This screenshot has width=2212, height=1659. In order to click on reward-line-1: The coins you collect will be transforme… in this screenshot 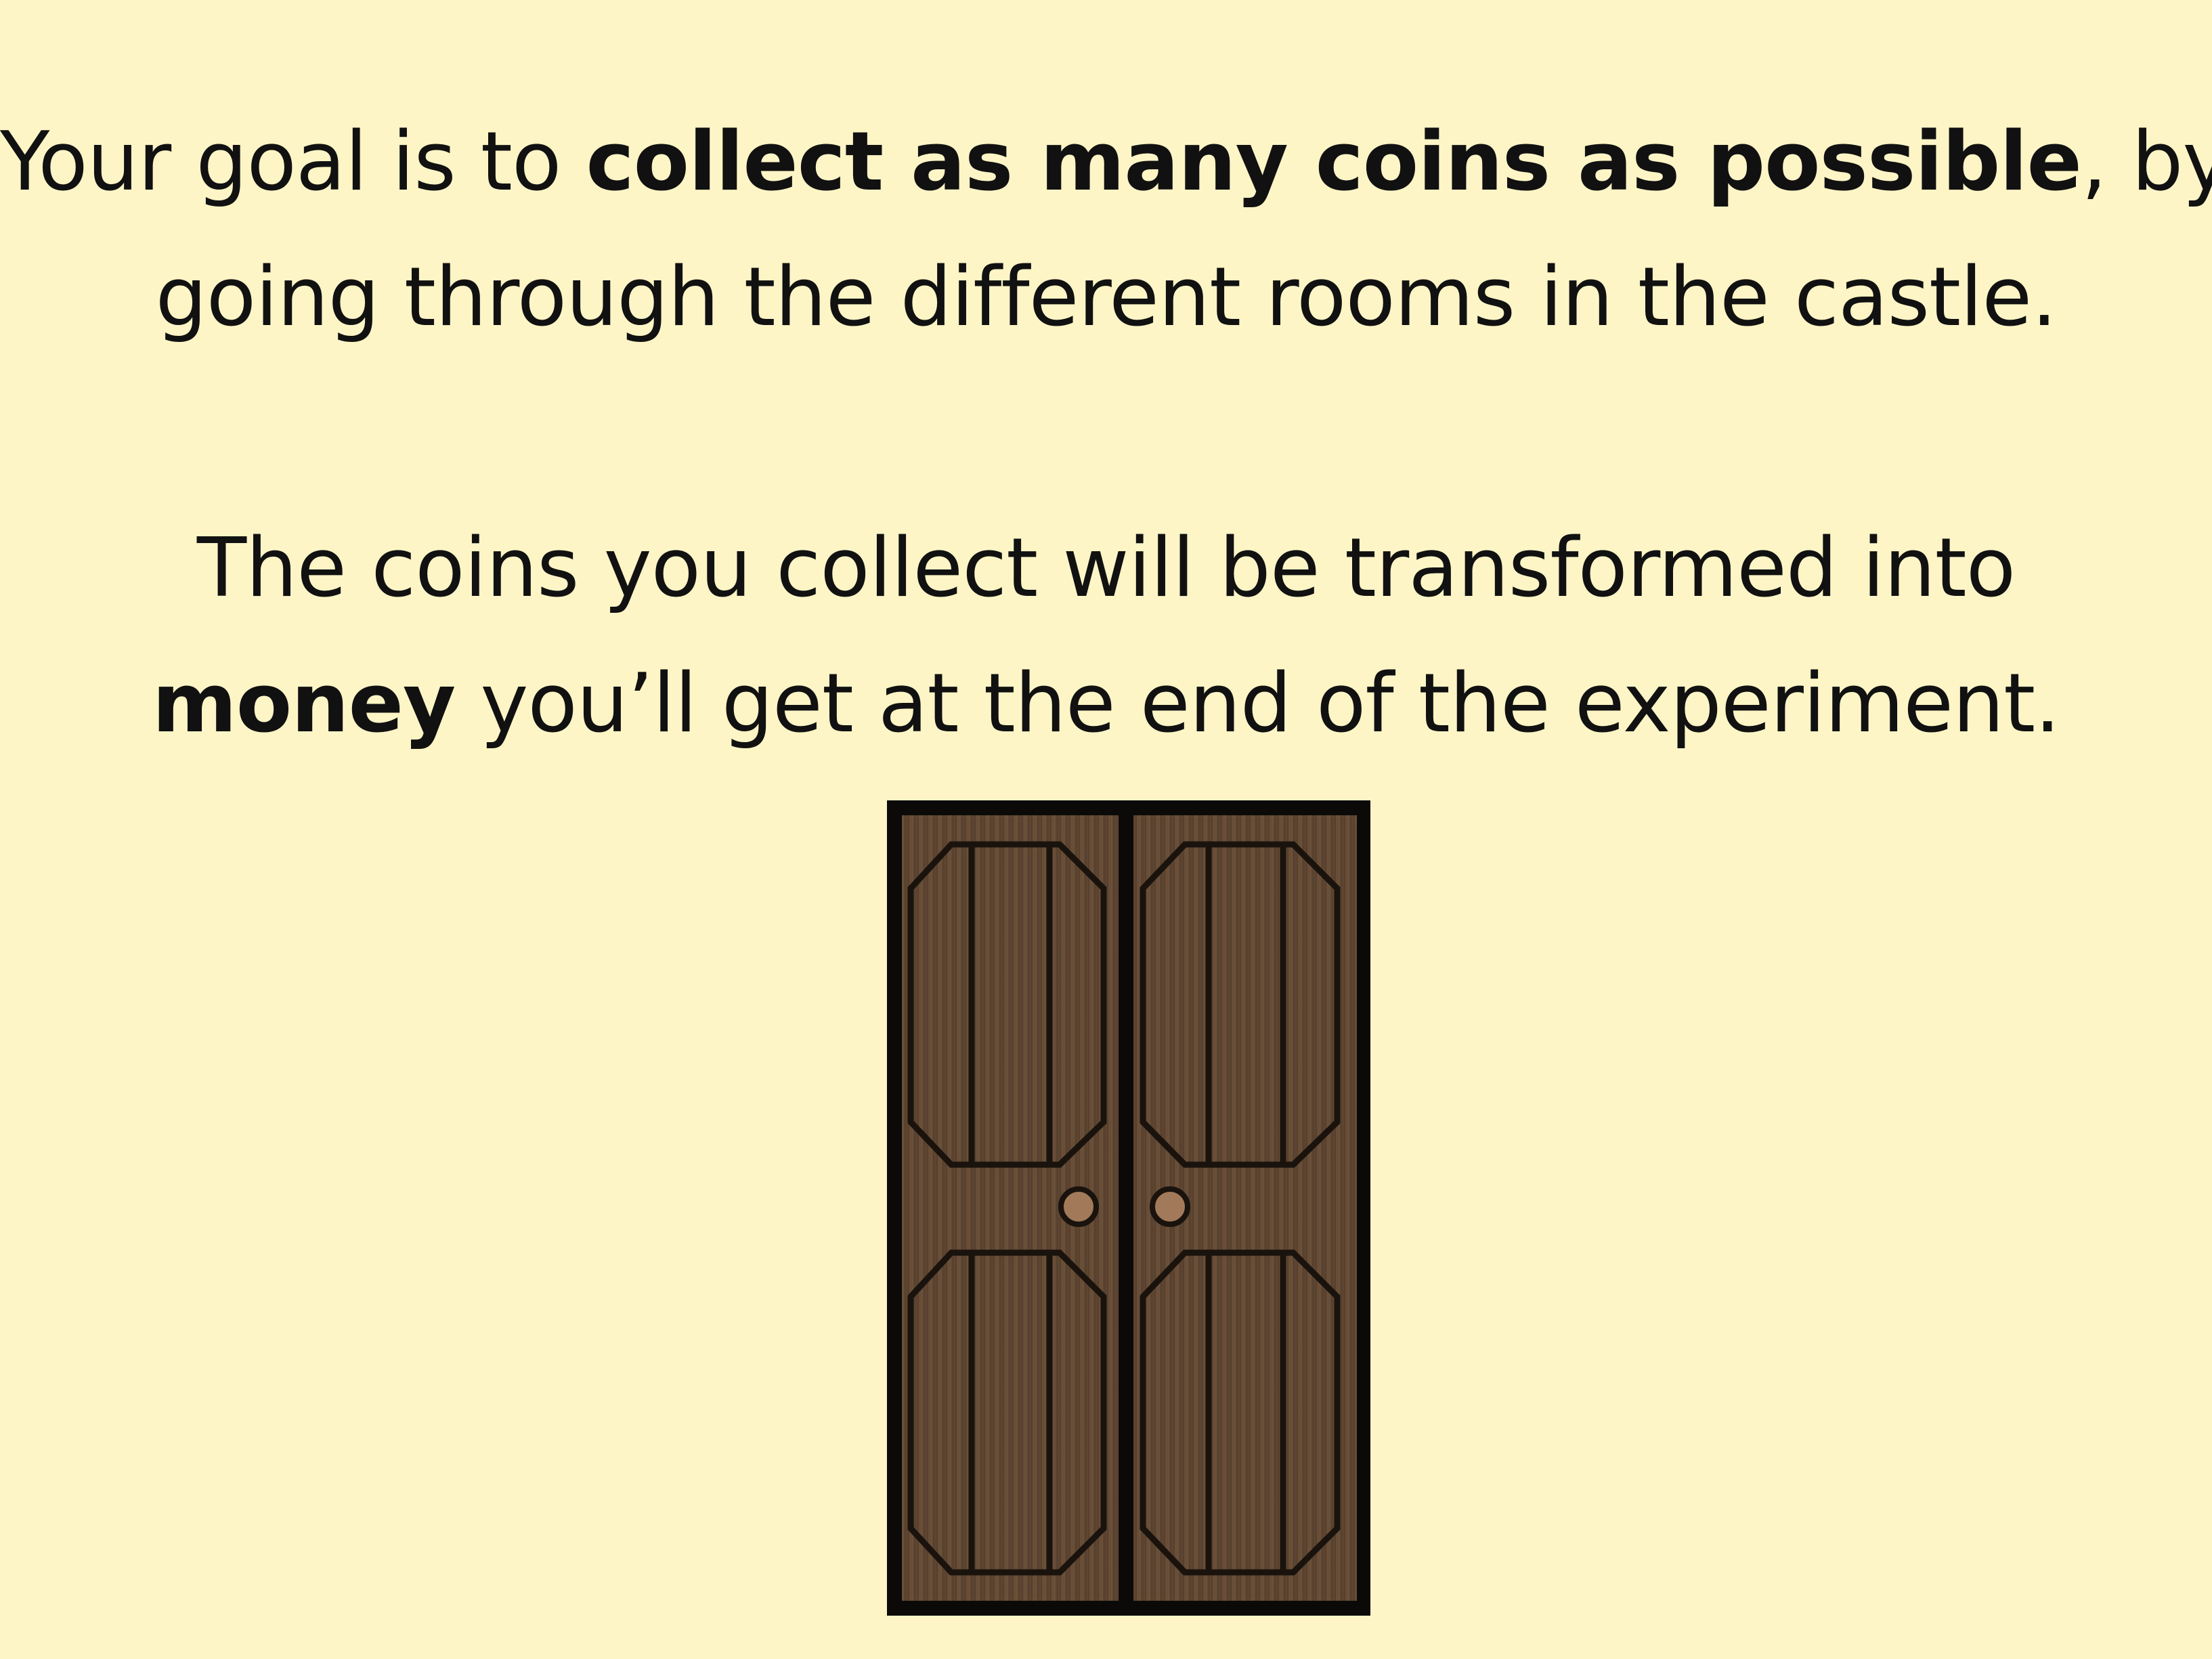, I will do `click(1106, 568)`.